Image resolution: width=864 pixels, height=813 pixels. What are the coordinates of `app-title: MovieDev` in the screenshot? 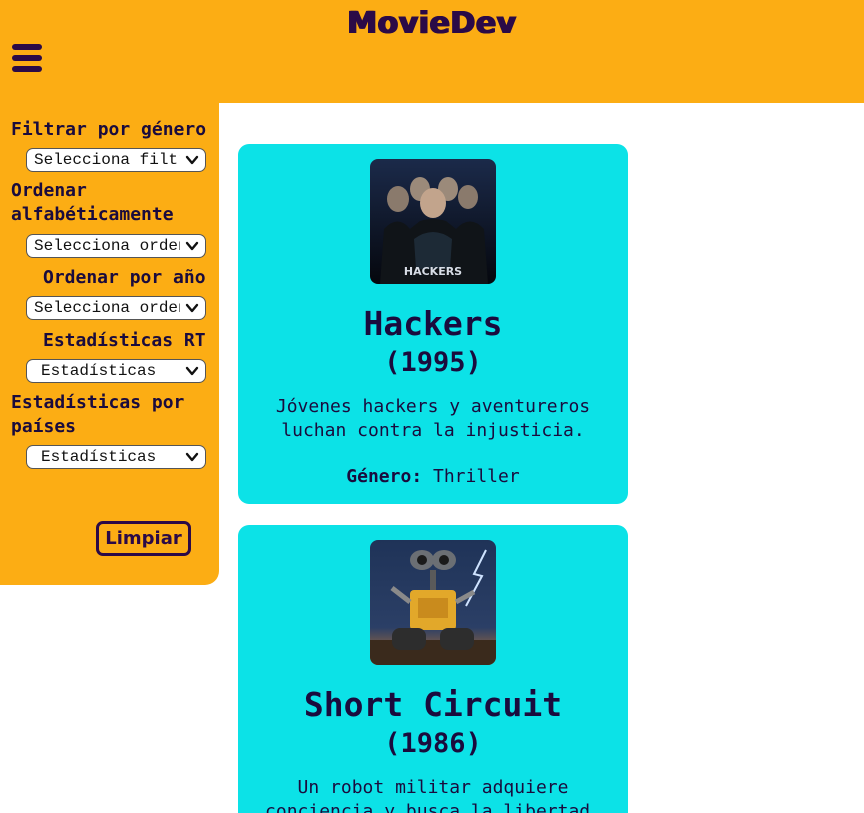 It's located at (432, 23).